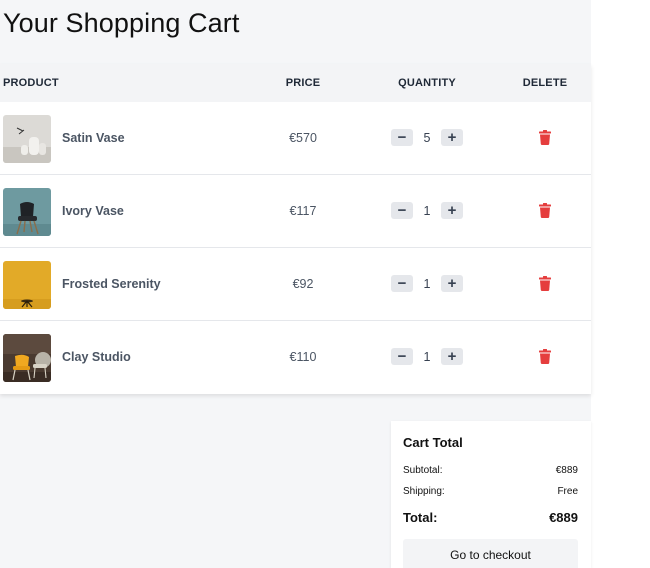 The width and height of the screenshot is (650, 568). What do you see at coordinates (566, 470) in the screenshot?
I see `subtotal-value: €889` at bounding box center [566, 470].